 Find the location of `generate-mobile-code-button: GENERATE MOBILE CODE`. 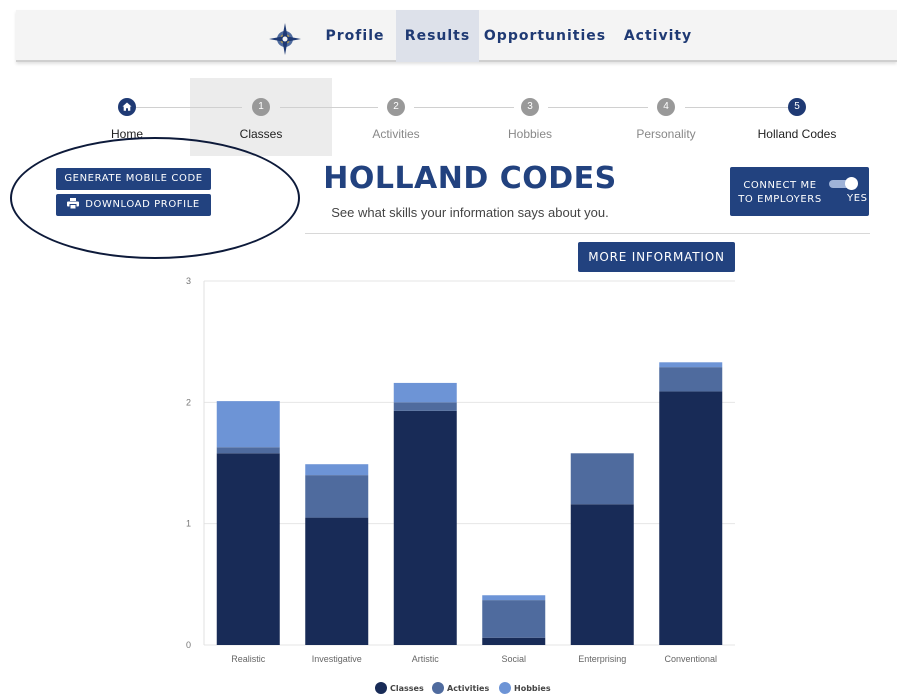

generate-mobile-code-button: GENERATE MOBILE CODE is located at coordinates (133, 179).